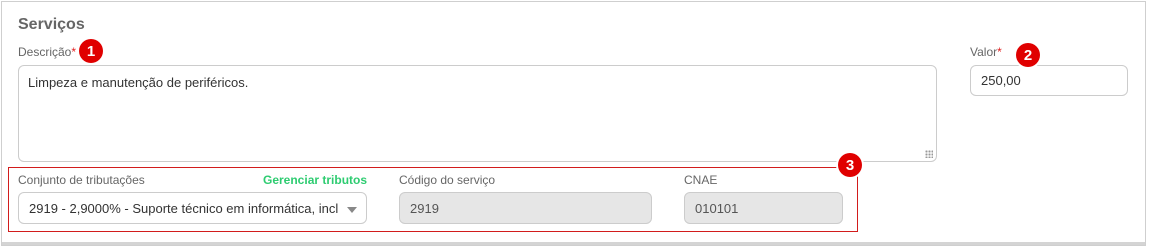 The image size is (1149, 249). What do you see at coordinates (701, 180) in the screenshot?
I see `cnae-label: CNAE` at bounding box center [701, 180].